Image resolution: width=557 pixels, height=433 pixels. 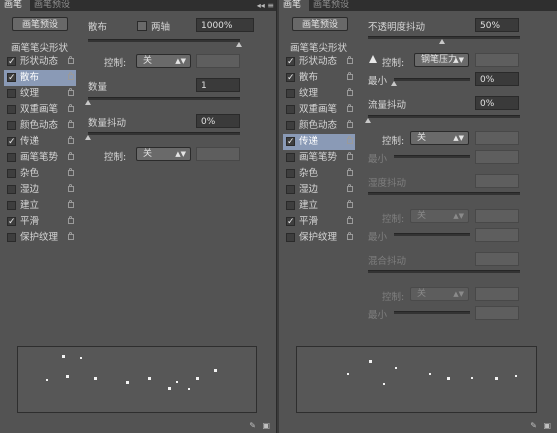 I want to click on min-slider, so click(x=432, y=79).